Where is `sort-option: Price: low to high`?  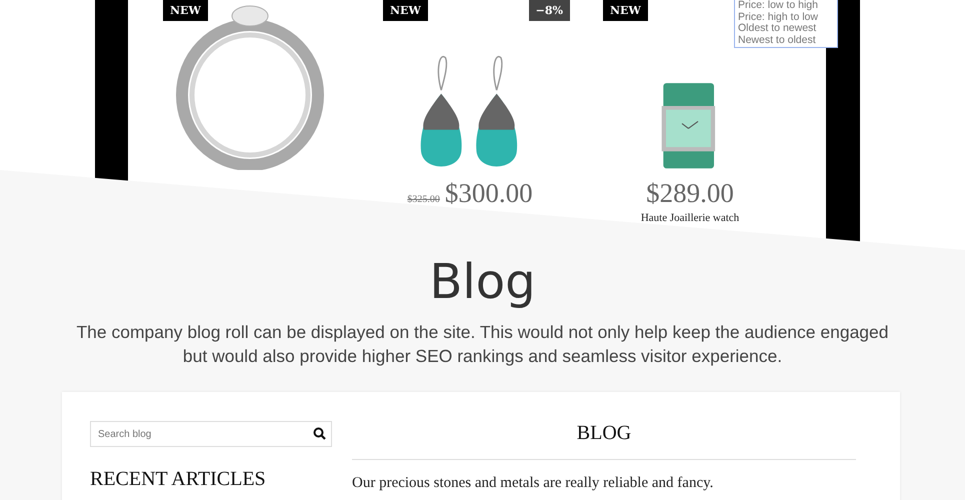 sort-option: Price: low to high is located at coordinates (786, 6).